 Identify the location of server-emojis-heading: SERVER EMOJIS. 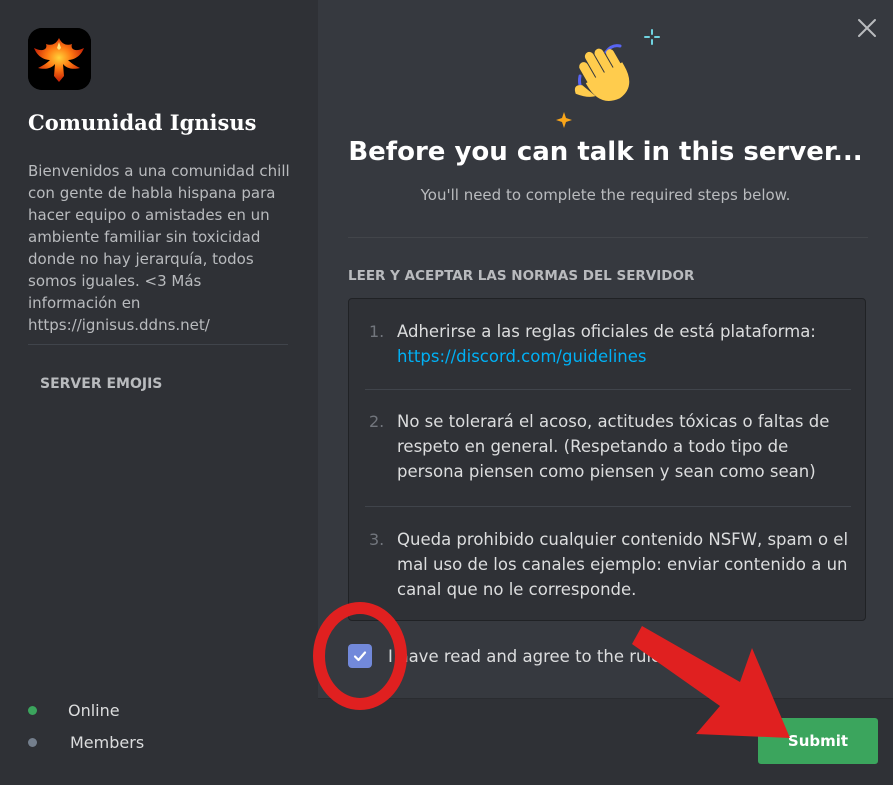
(101, 384).